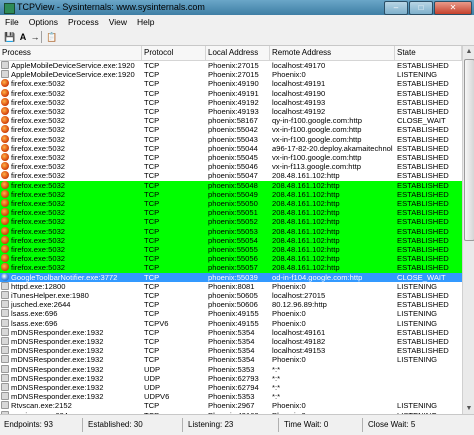 This screenshot has height=435, width=474. Describe the element at coordinates (469, 150) in the screenshot. I see `scrollbar-thumb` at that location.